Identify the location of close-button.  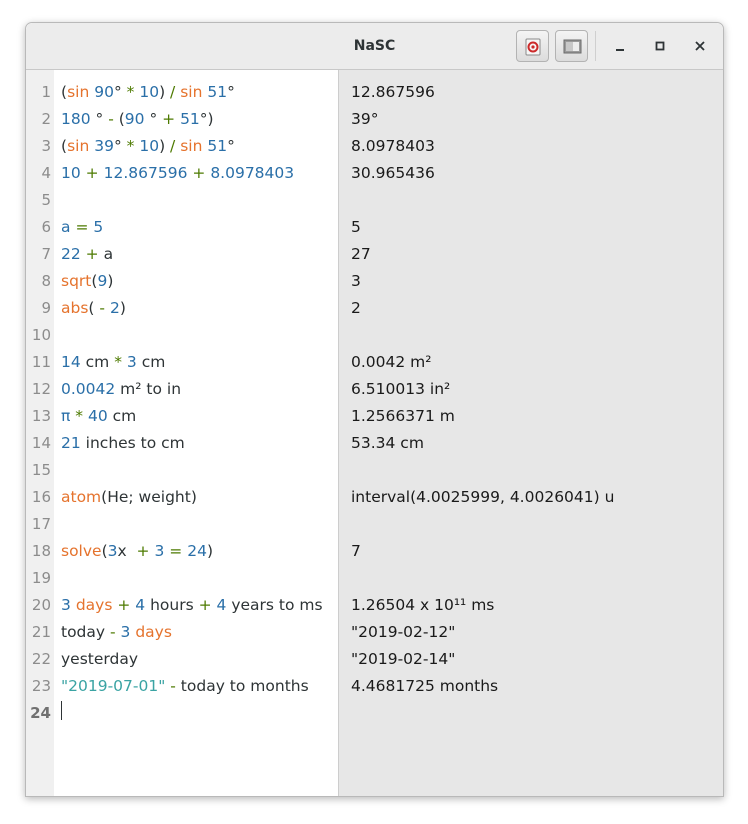
(700, 46).